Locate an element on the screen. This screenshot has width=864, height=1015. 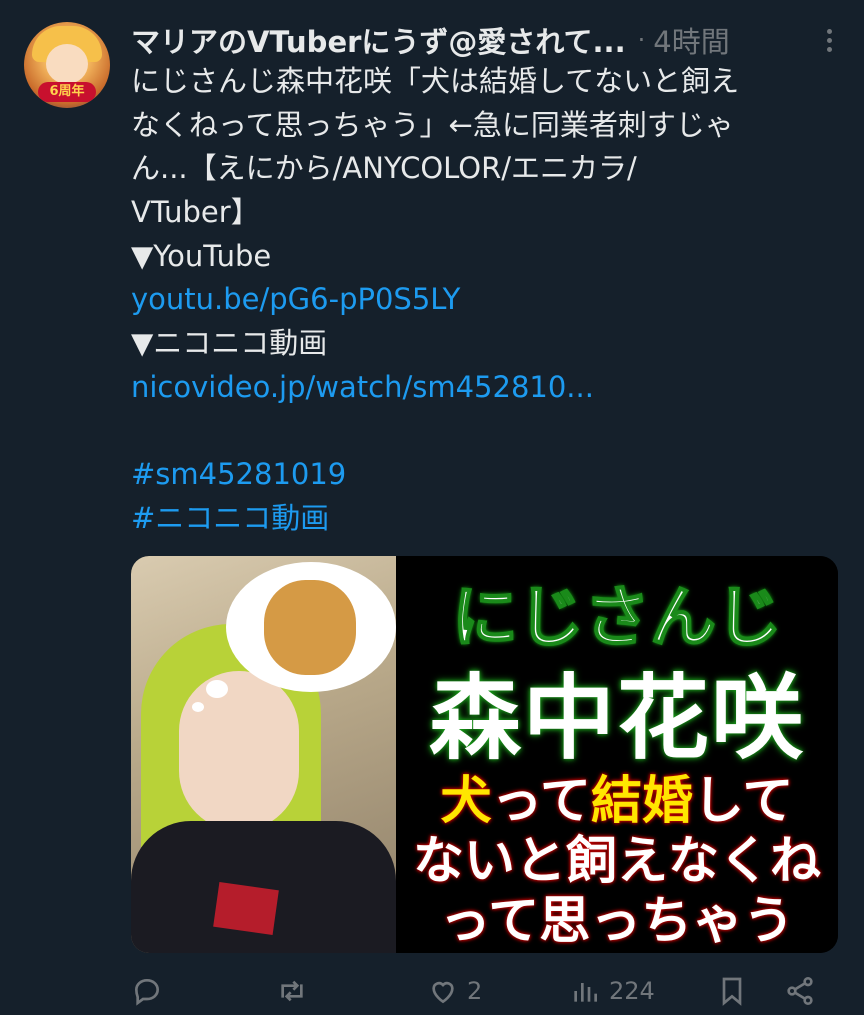
share-icon is located at coordinates (800, 991).